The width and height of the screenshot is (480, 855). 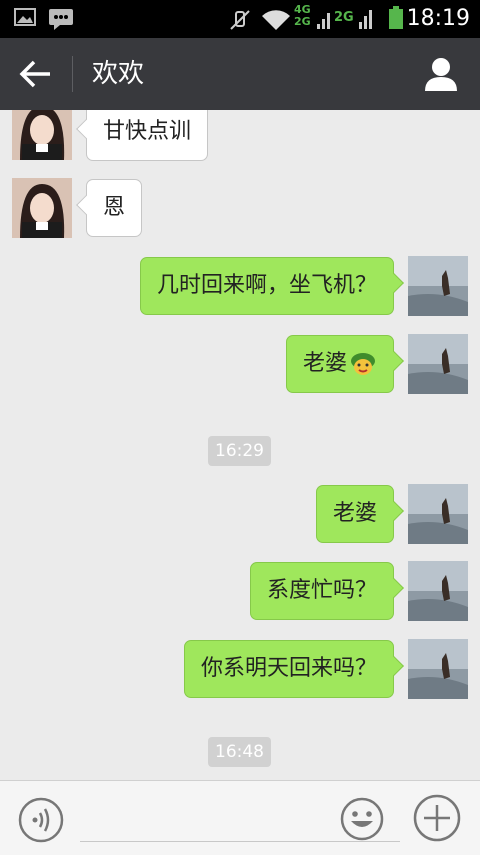 I want to click on plus-icon, so click(x=437, y=818).